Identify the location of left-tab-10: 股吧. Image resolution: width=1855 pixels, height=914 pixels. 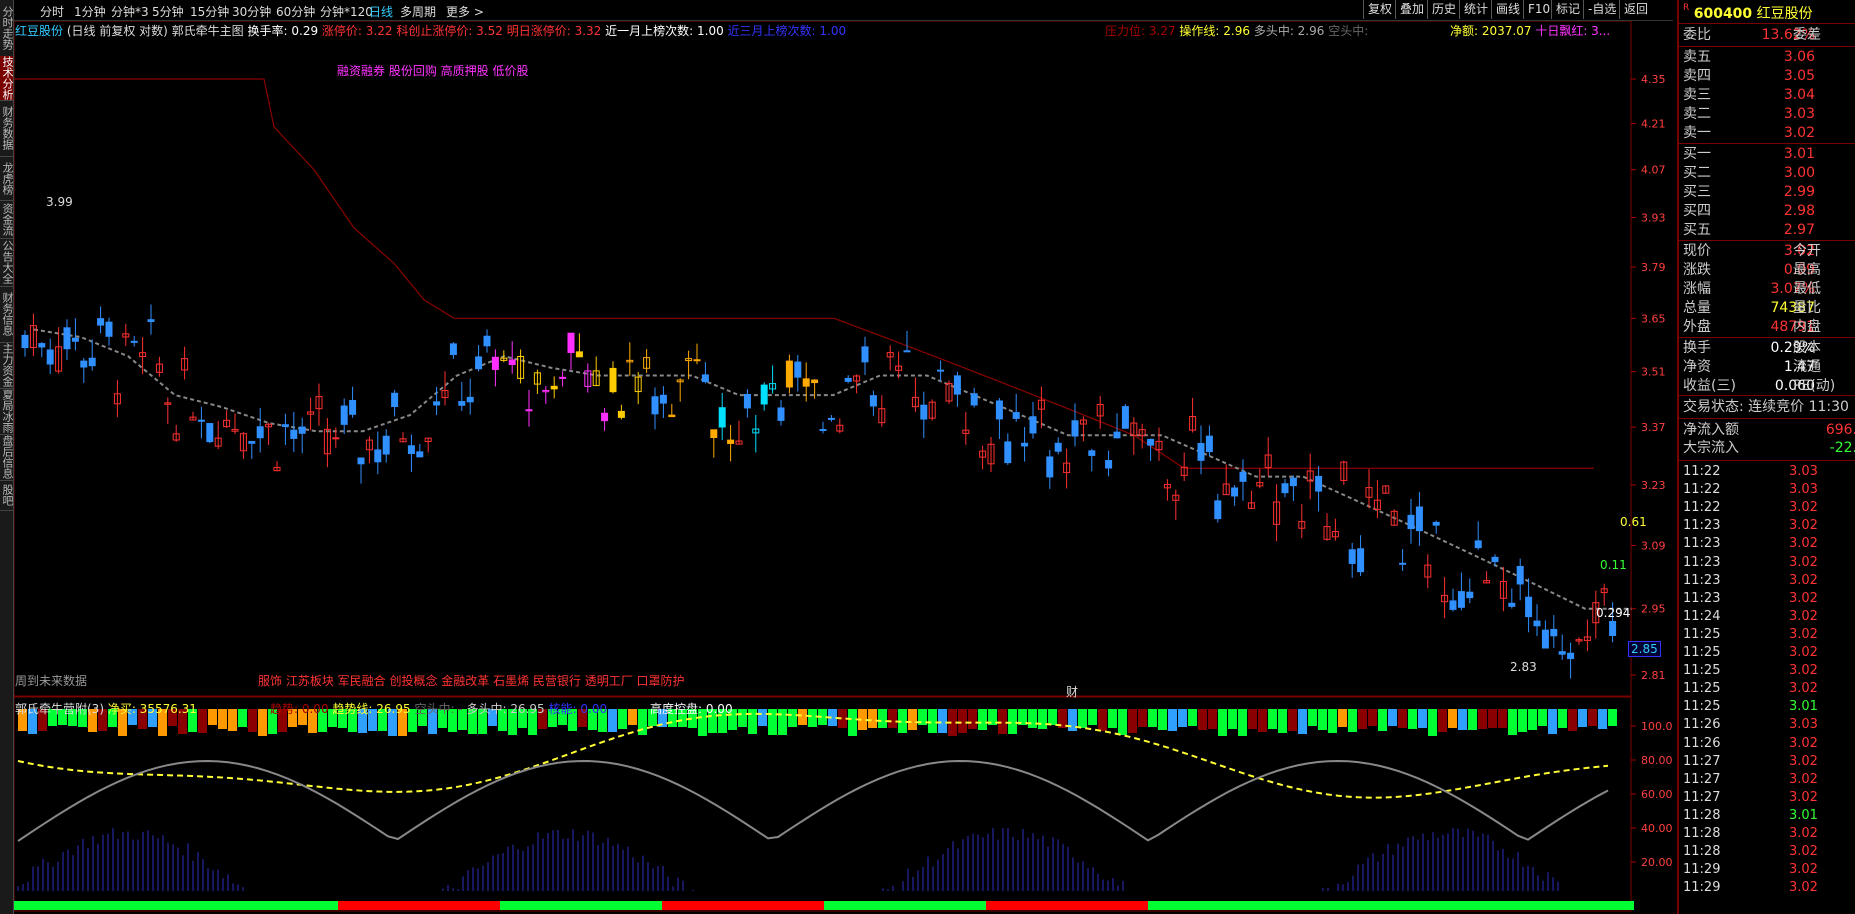
(7, 495).